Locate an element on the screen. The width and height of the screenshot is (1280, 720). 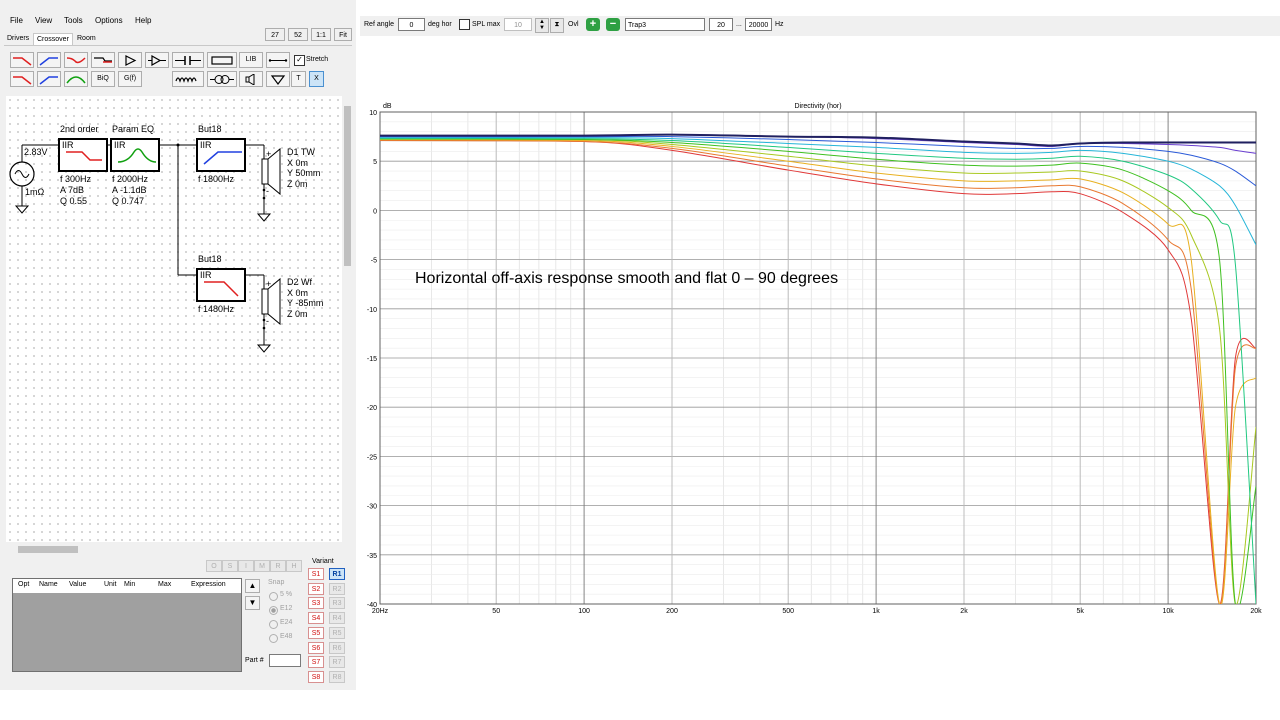
hz-label: Hz is located at coordinates (779, 24).